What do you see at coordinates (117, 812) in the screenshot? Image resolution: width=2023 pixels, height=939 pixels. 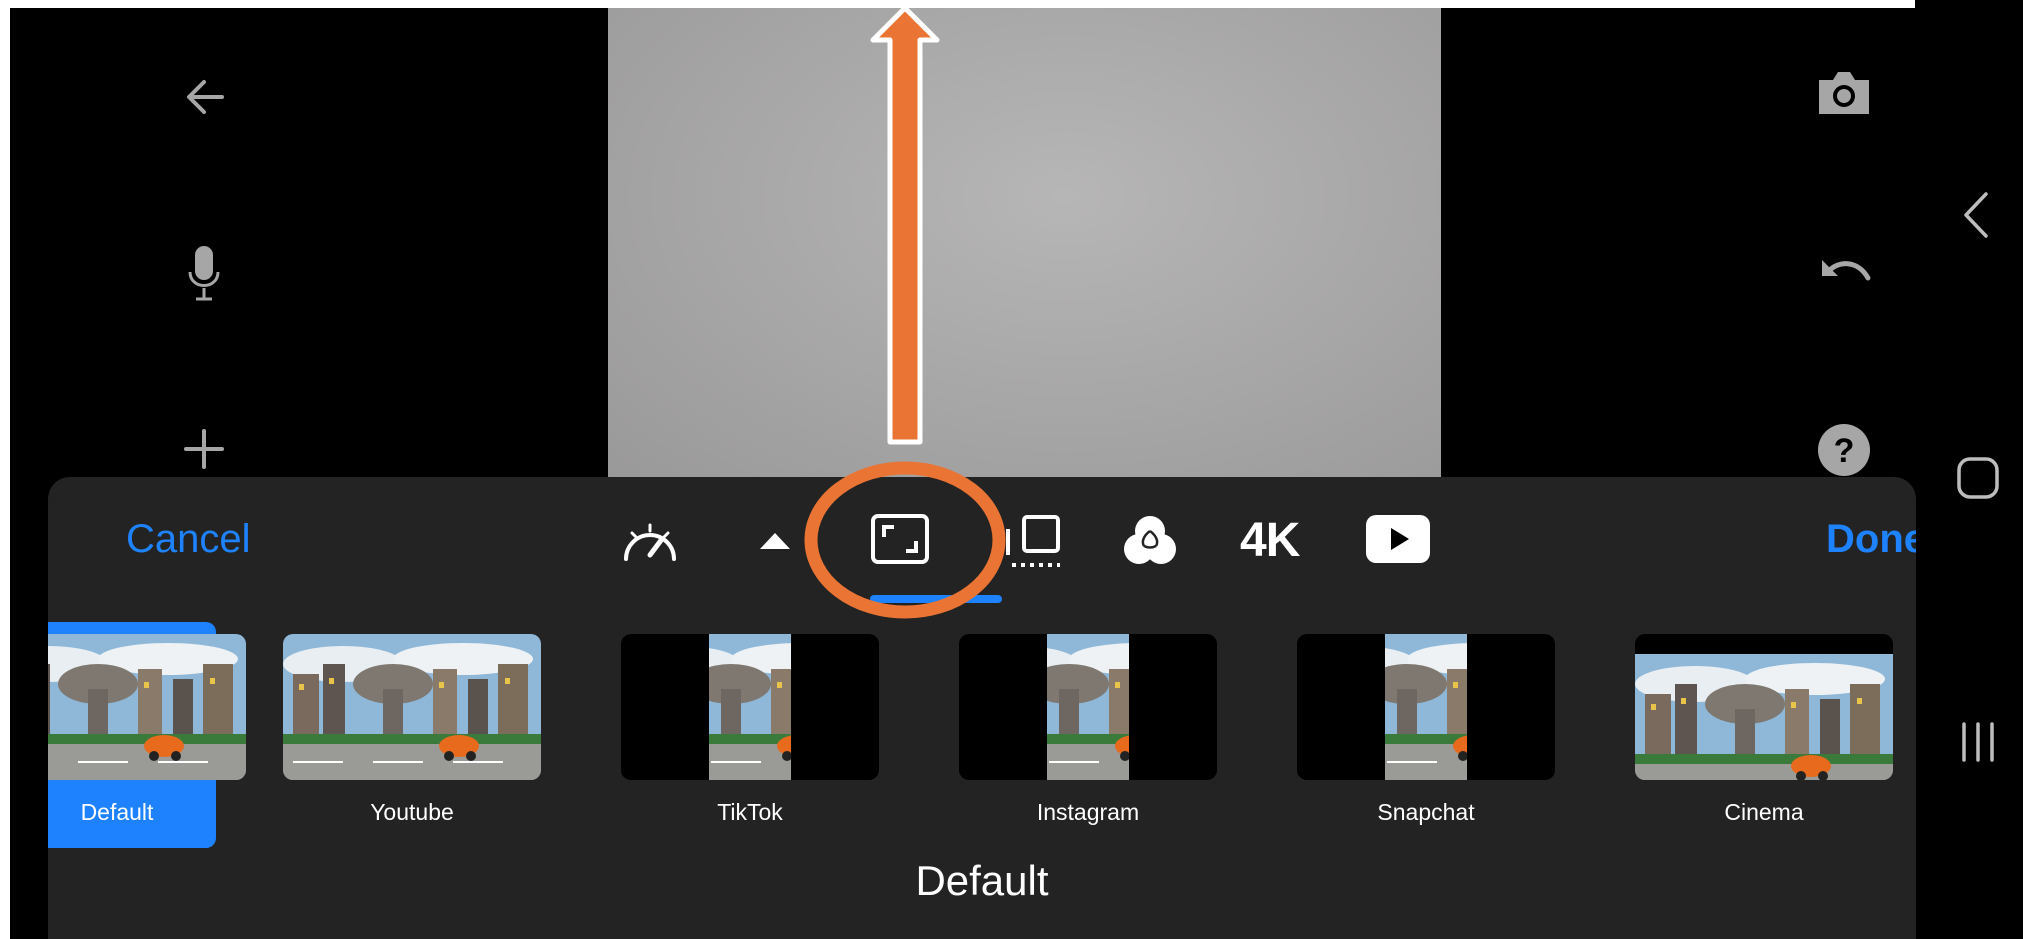 I see `preset-label-default: Default` at bounding box center [117, 812].